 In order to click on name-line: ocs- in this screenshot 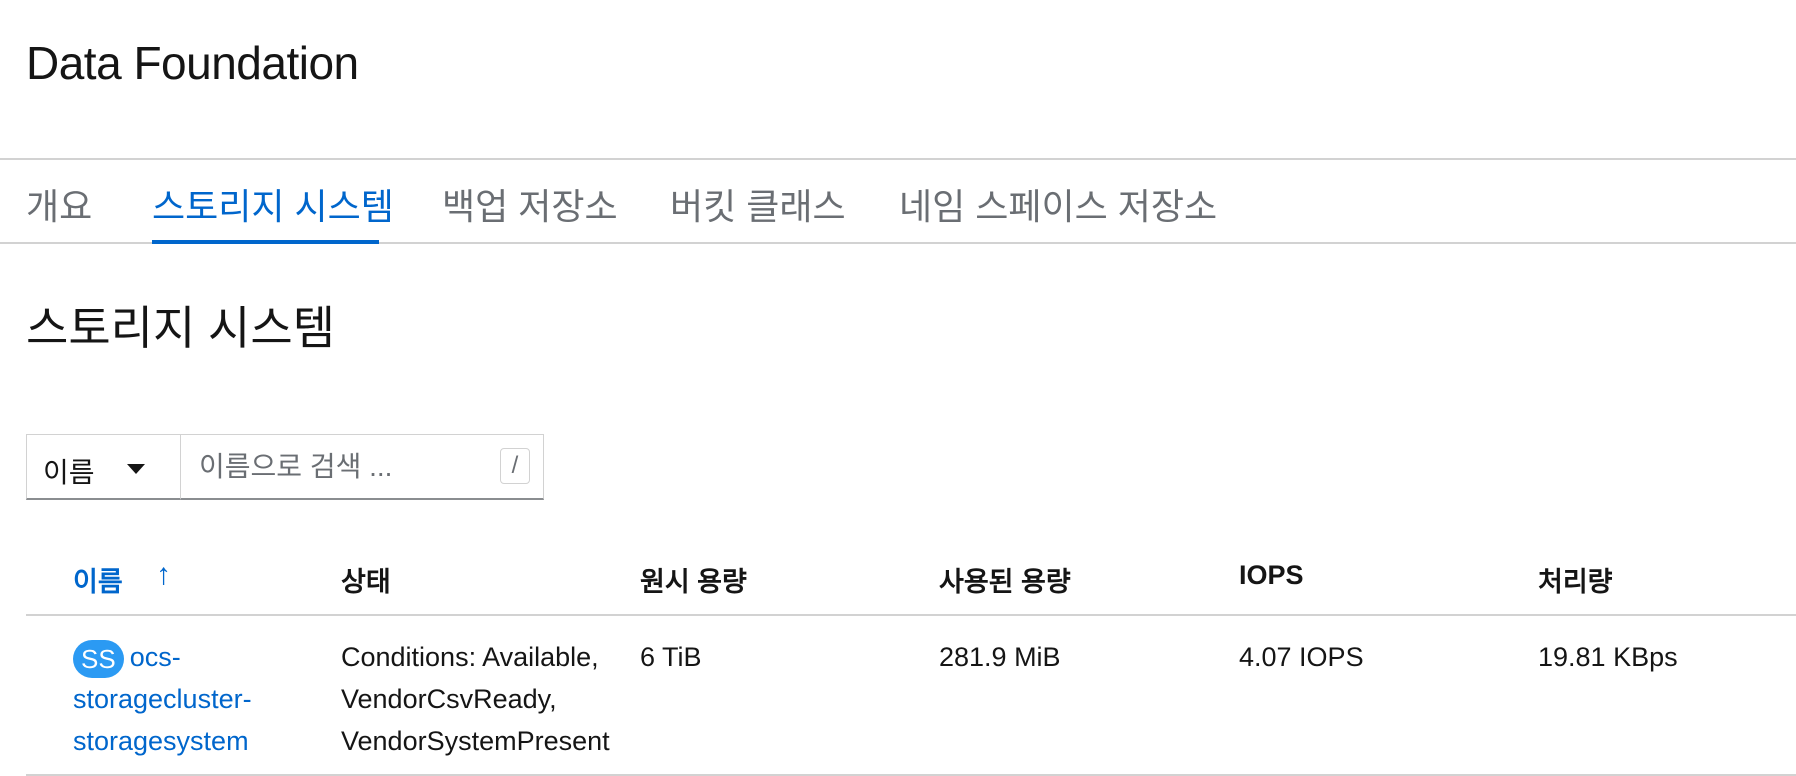, I will do `click(155, 657)`.